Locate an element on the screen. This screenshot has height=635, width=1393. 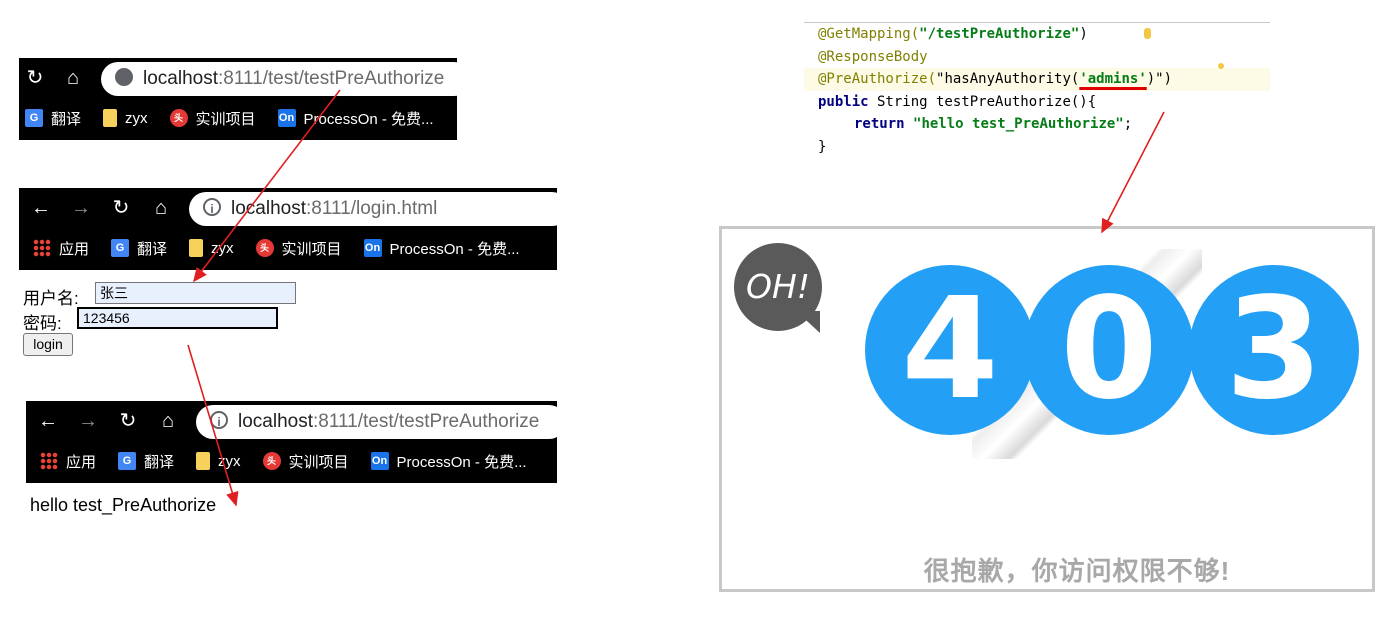
arrow-to-result is located at coordinates (213, 425).